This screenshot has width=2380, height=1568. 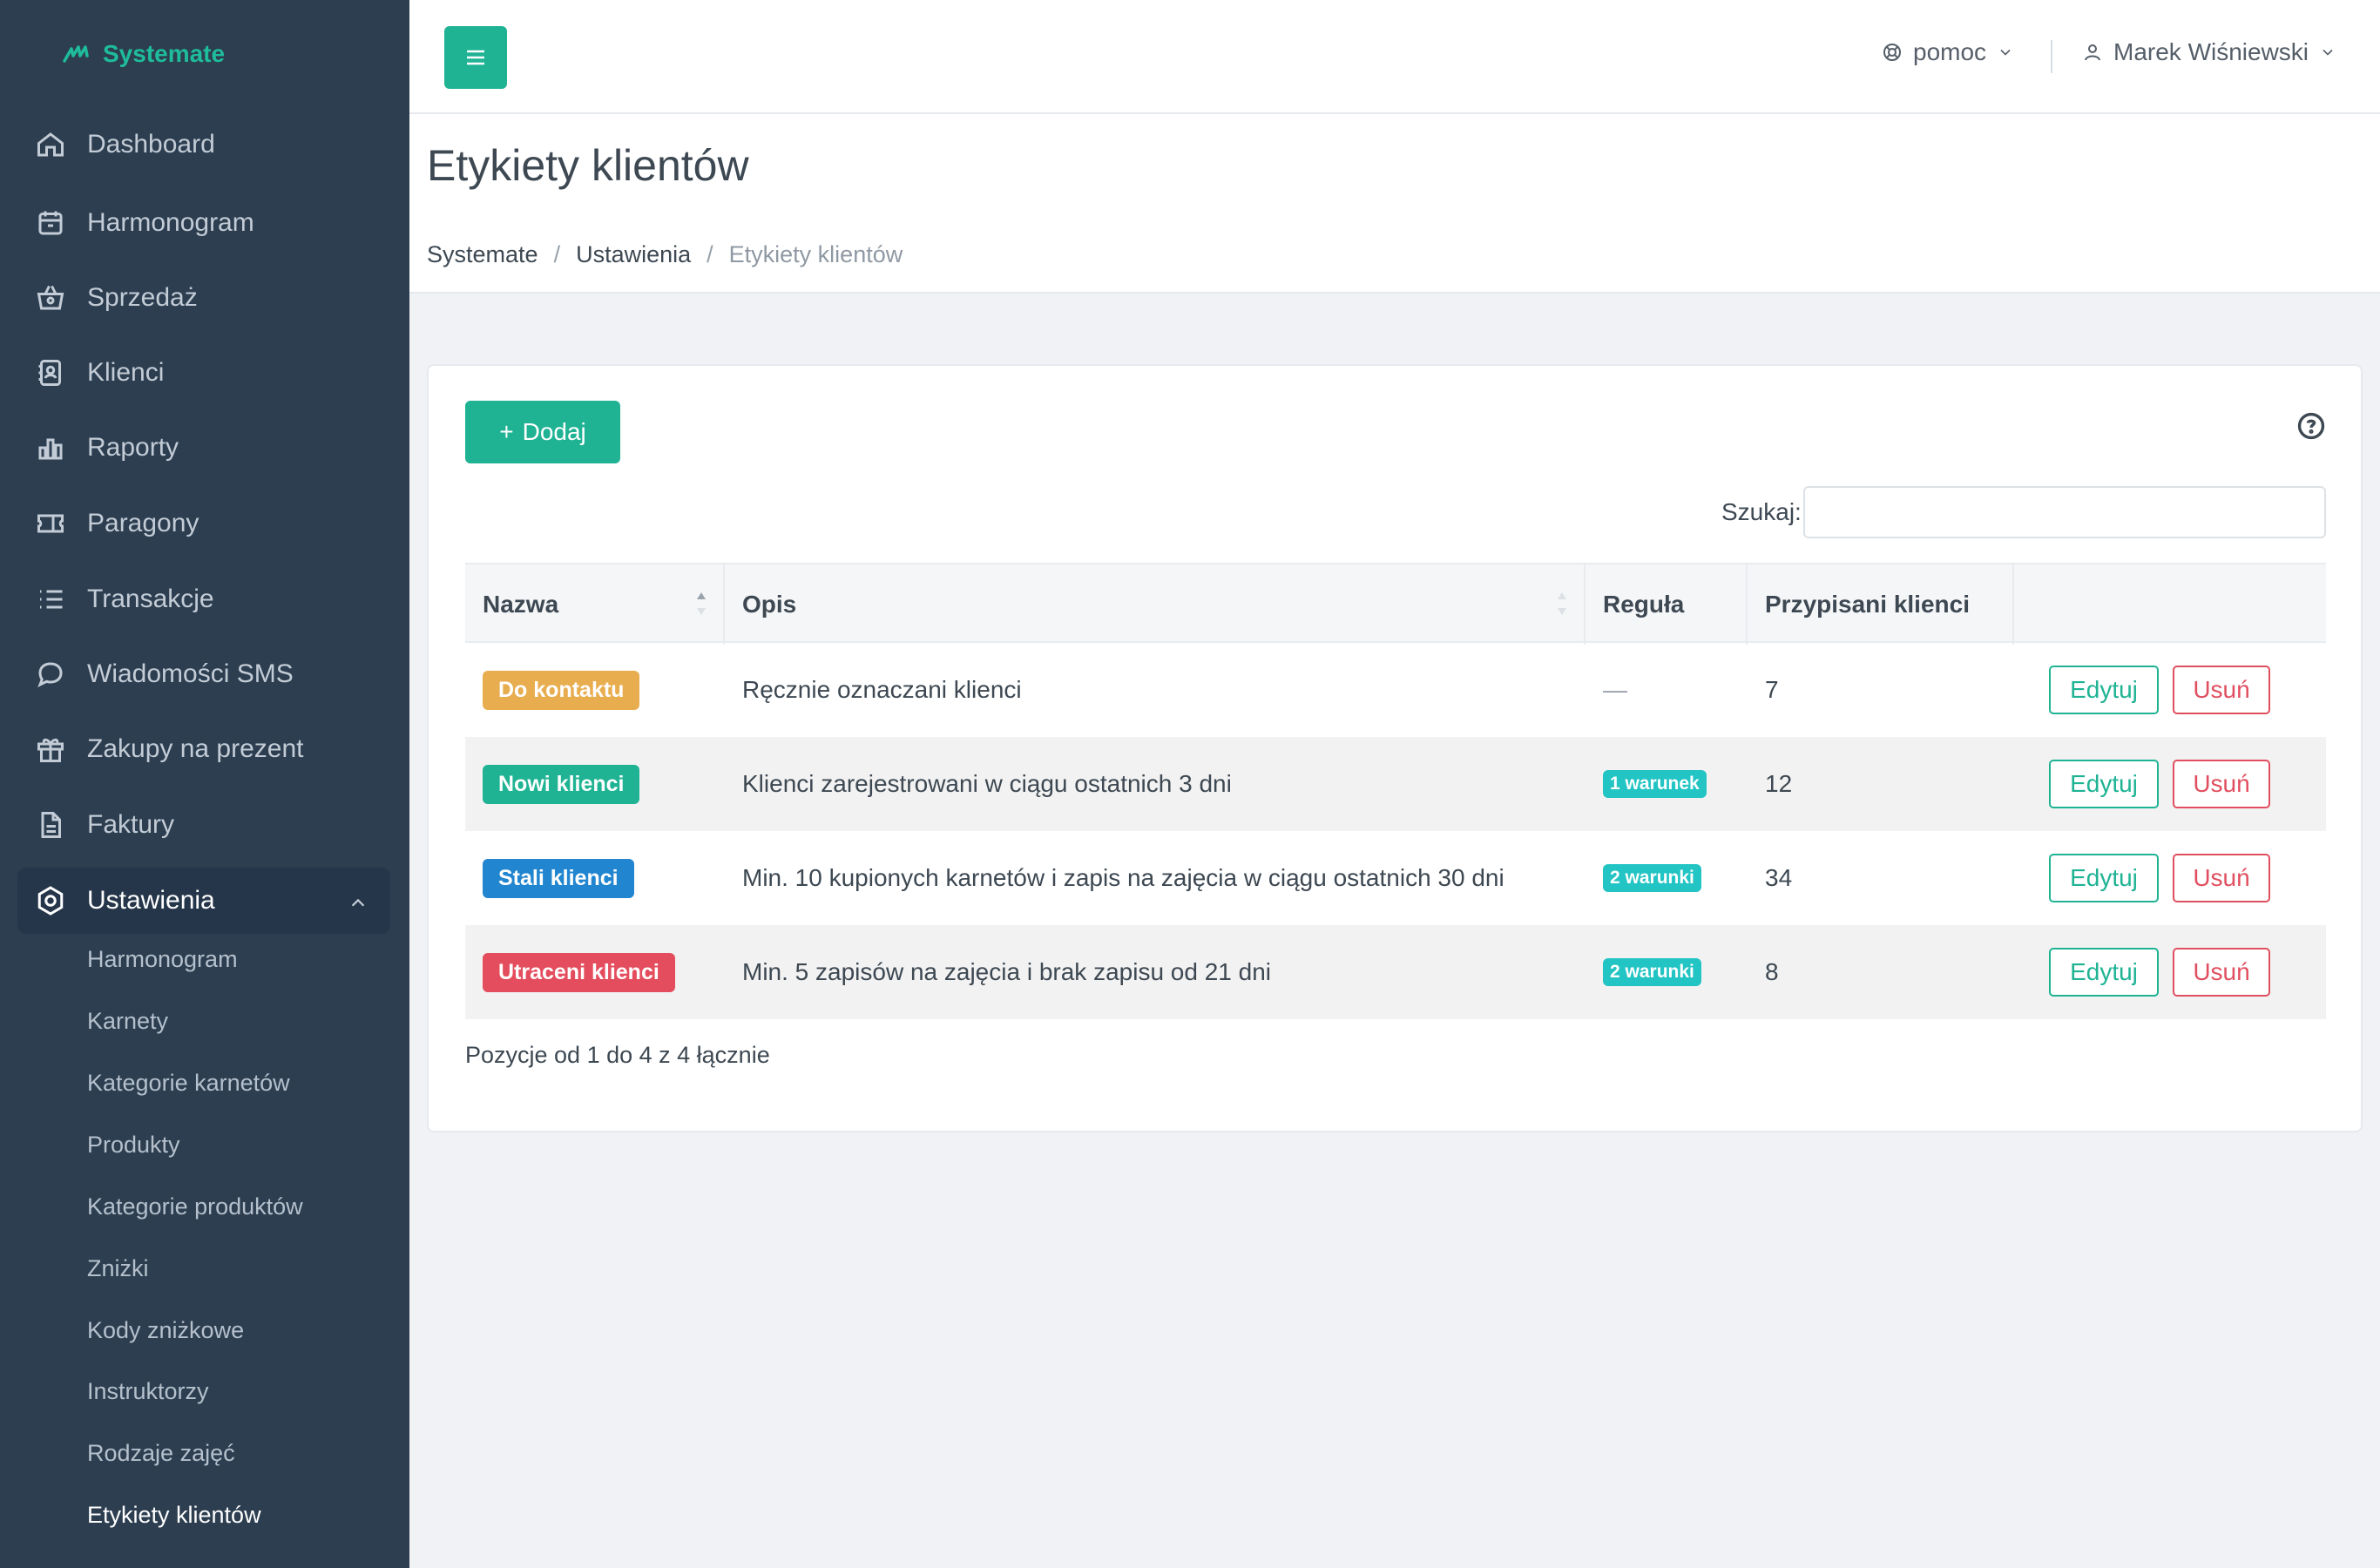 I want to click on help-label: pomoc, so click(x=1950, y=52).